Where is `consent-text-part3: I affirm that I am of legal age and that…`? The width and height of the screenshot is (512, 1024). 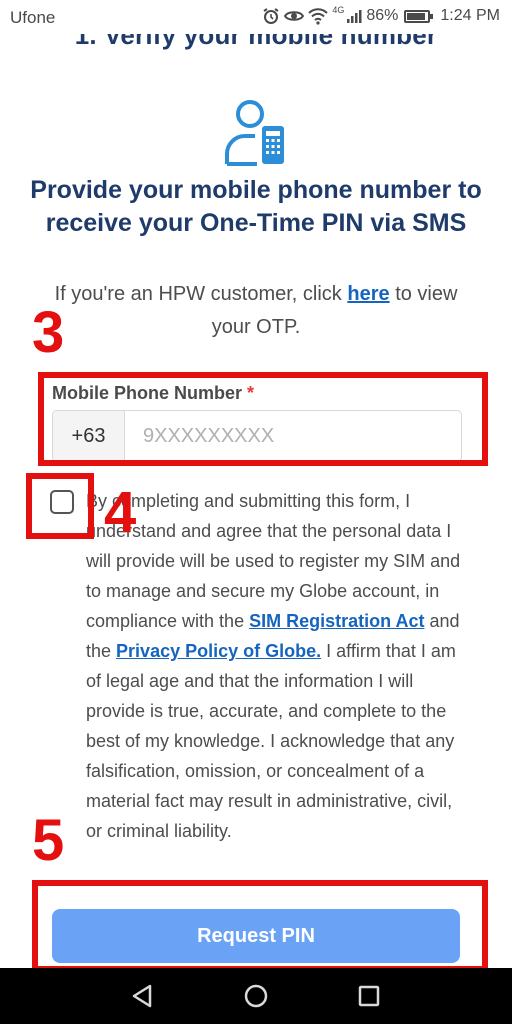 consent-text-part3: I affirm that I am of legal age and that… is located at coordinates (271, 741).